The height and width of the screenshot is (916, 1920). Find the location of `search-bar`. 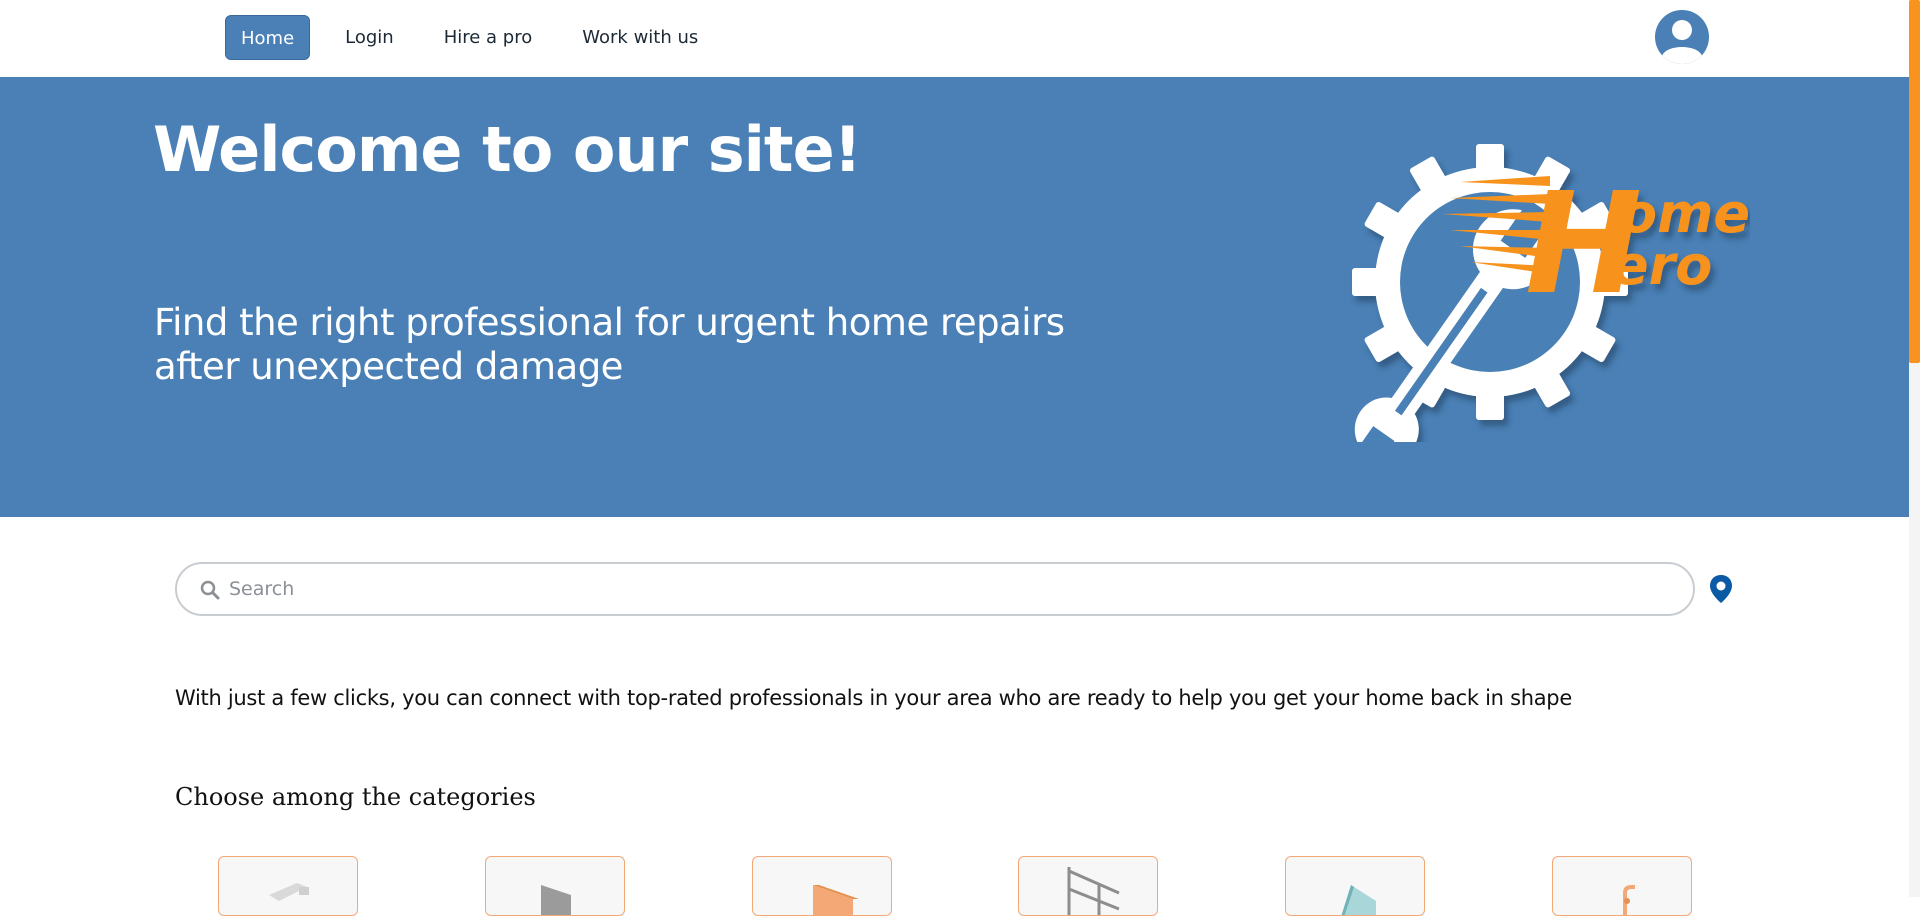

search-bar is located at coordinates (935, 589).